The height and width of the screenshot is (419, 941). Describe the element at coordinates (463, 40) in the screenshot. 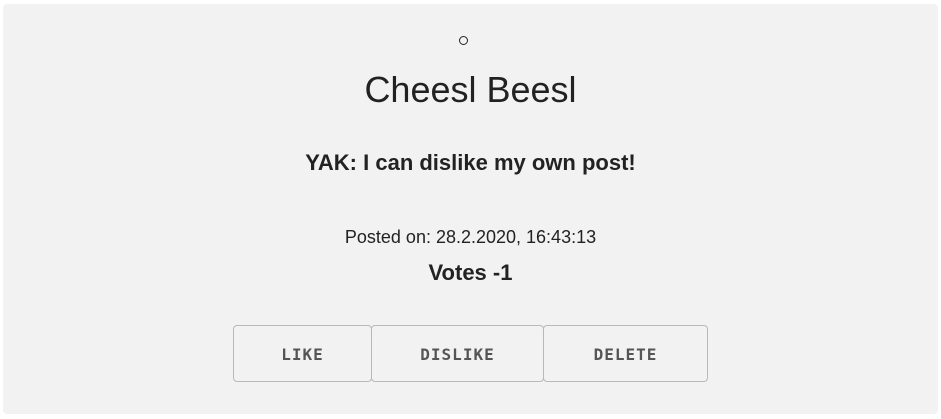

I see `avatar-icon` at that location.